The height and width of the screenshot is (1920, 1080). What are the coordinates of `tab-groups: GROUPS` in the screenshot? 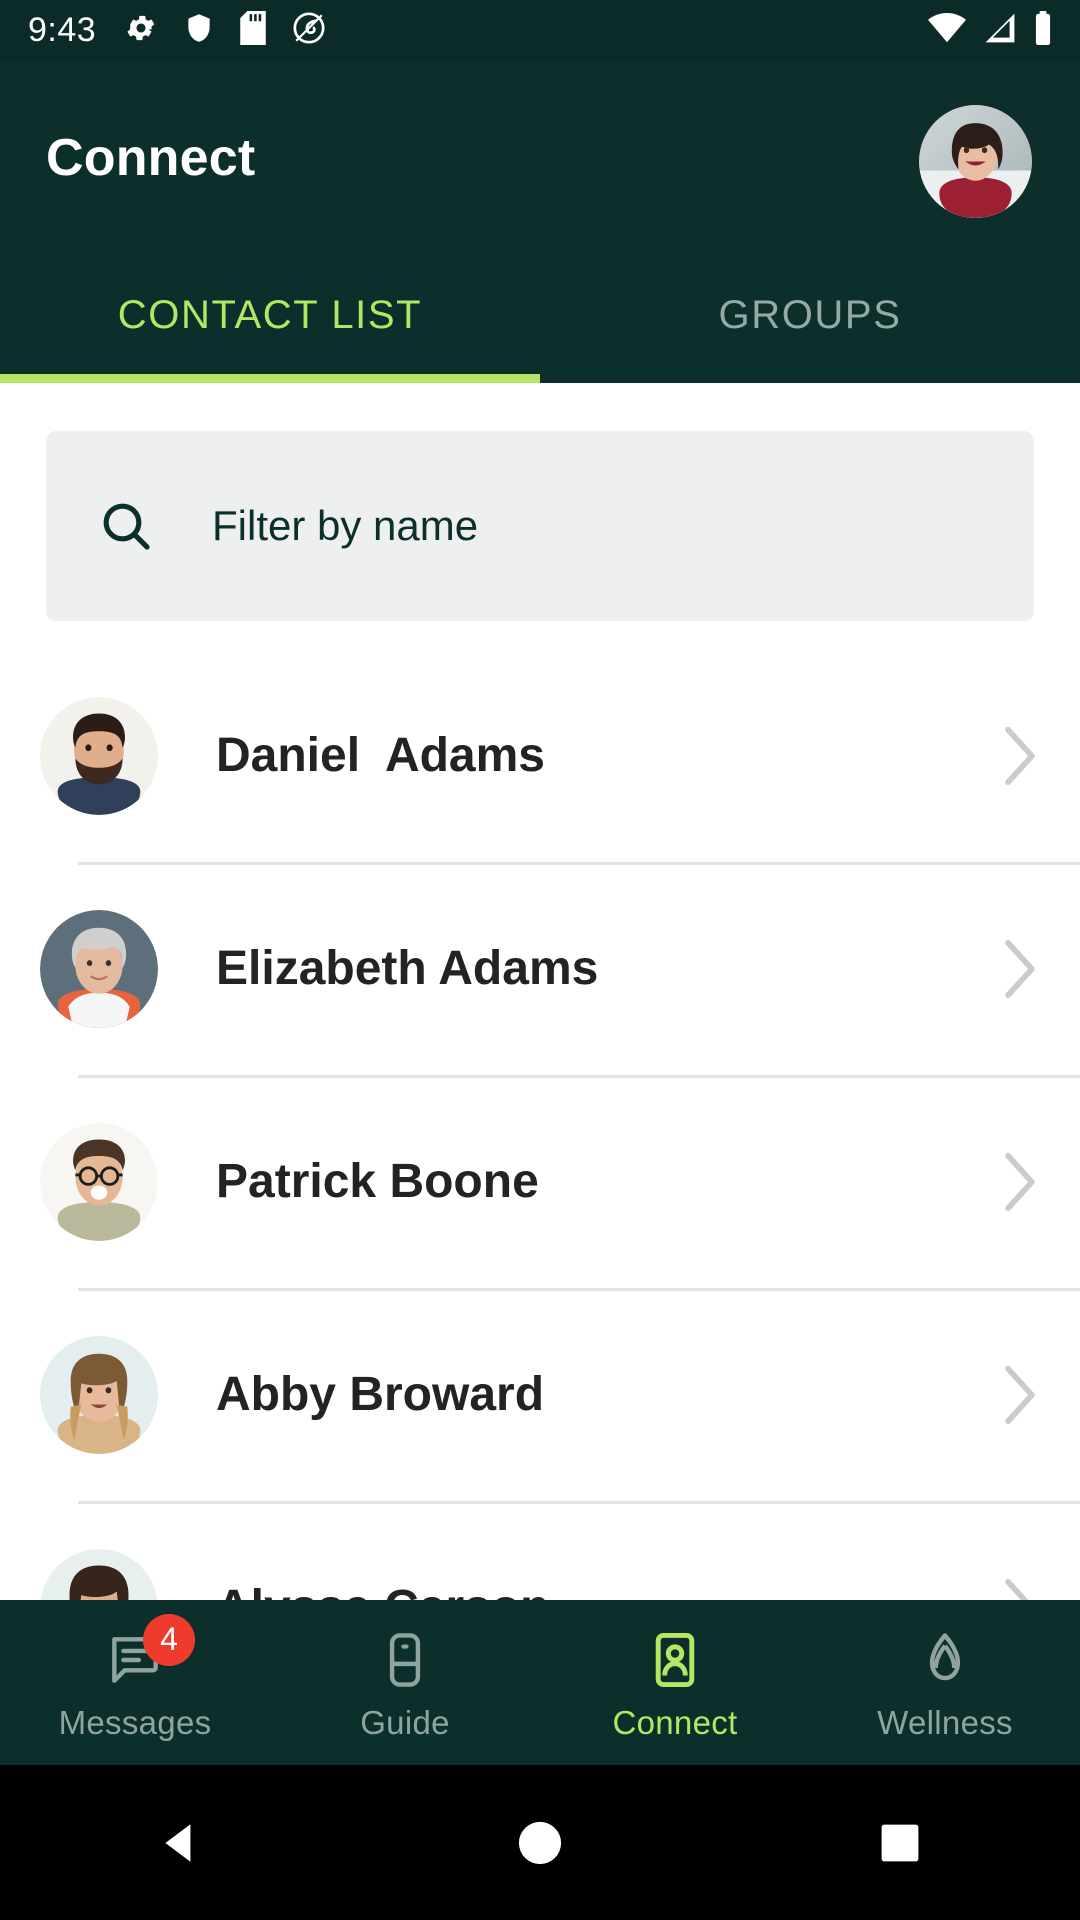 It's located at (810, 315).